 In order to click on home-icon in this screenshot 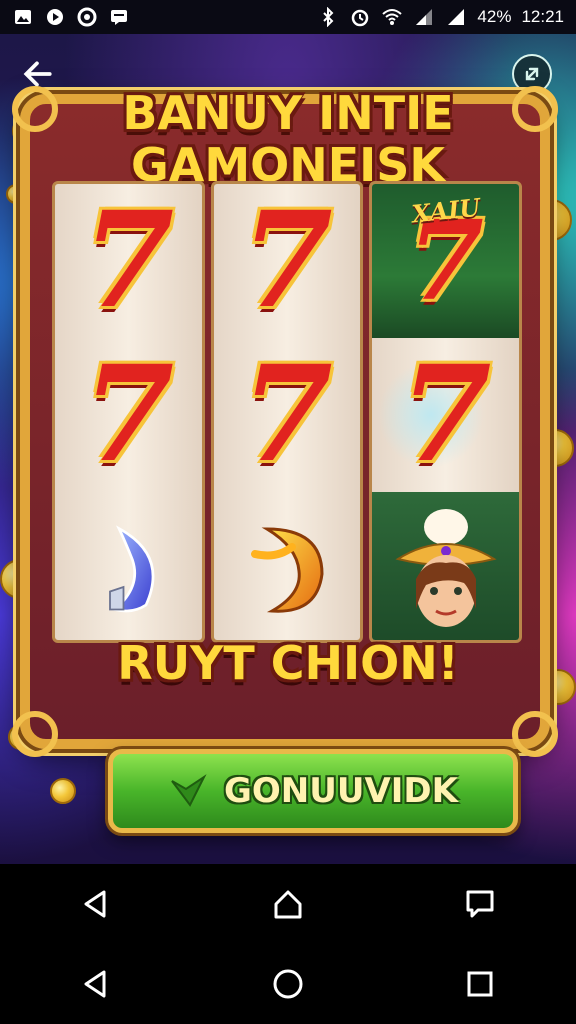, I will do `click(288, 904)`.